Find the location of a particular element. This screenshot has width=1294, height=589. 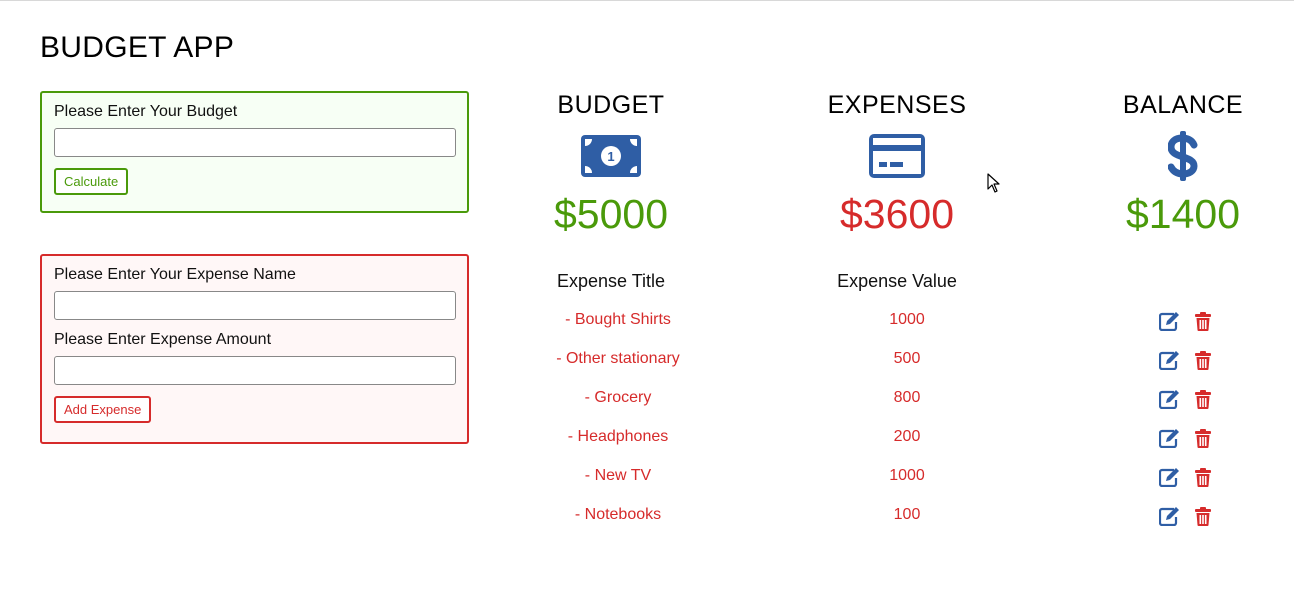

budget-label: Please Enter Your Budget is located at coordinates (146, 111).